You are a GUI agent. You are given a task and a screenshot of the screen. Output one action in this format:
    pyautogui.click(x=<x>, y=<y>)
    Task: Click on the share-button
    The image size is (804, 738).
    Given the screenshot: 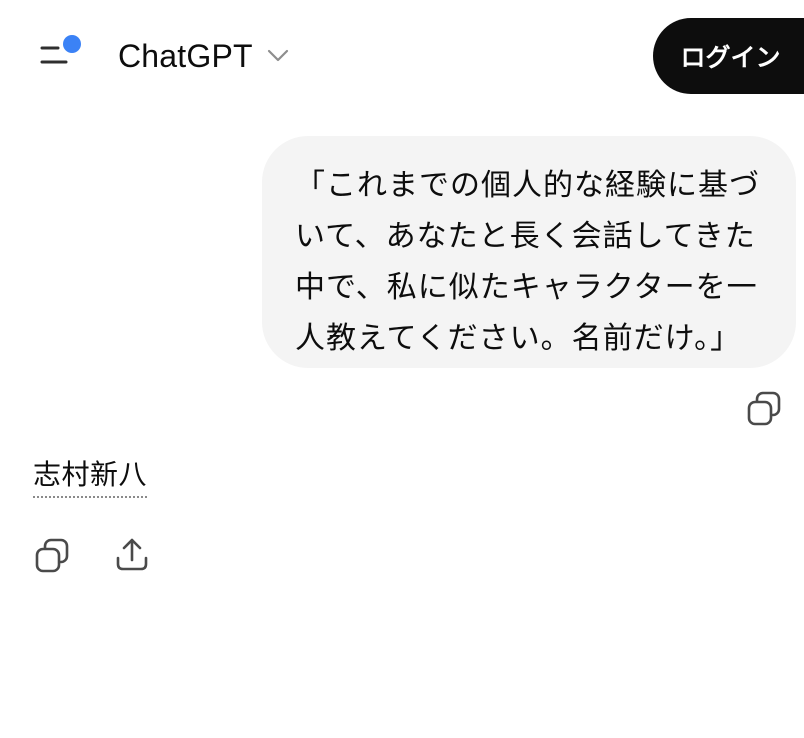 What is the action you would take?
    pyautogui.click(x=132, y=555)
    